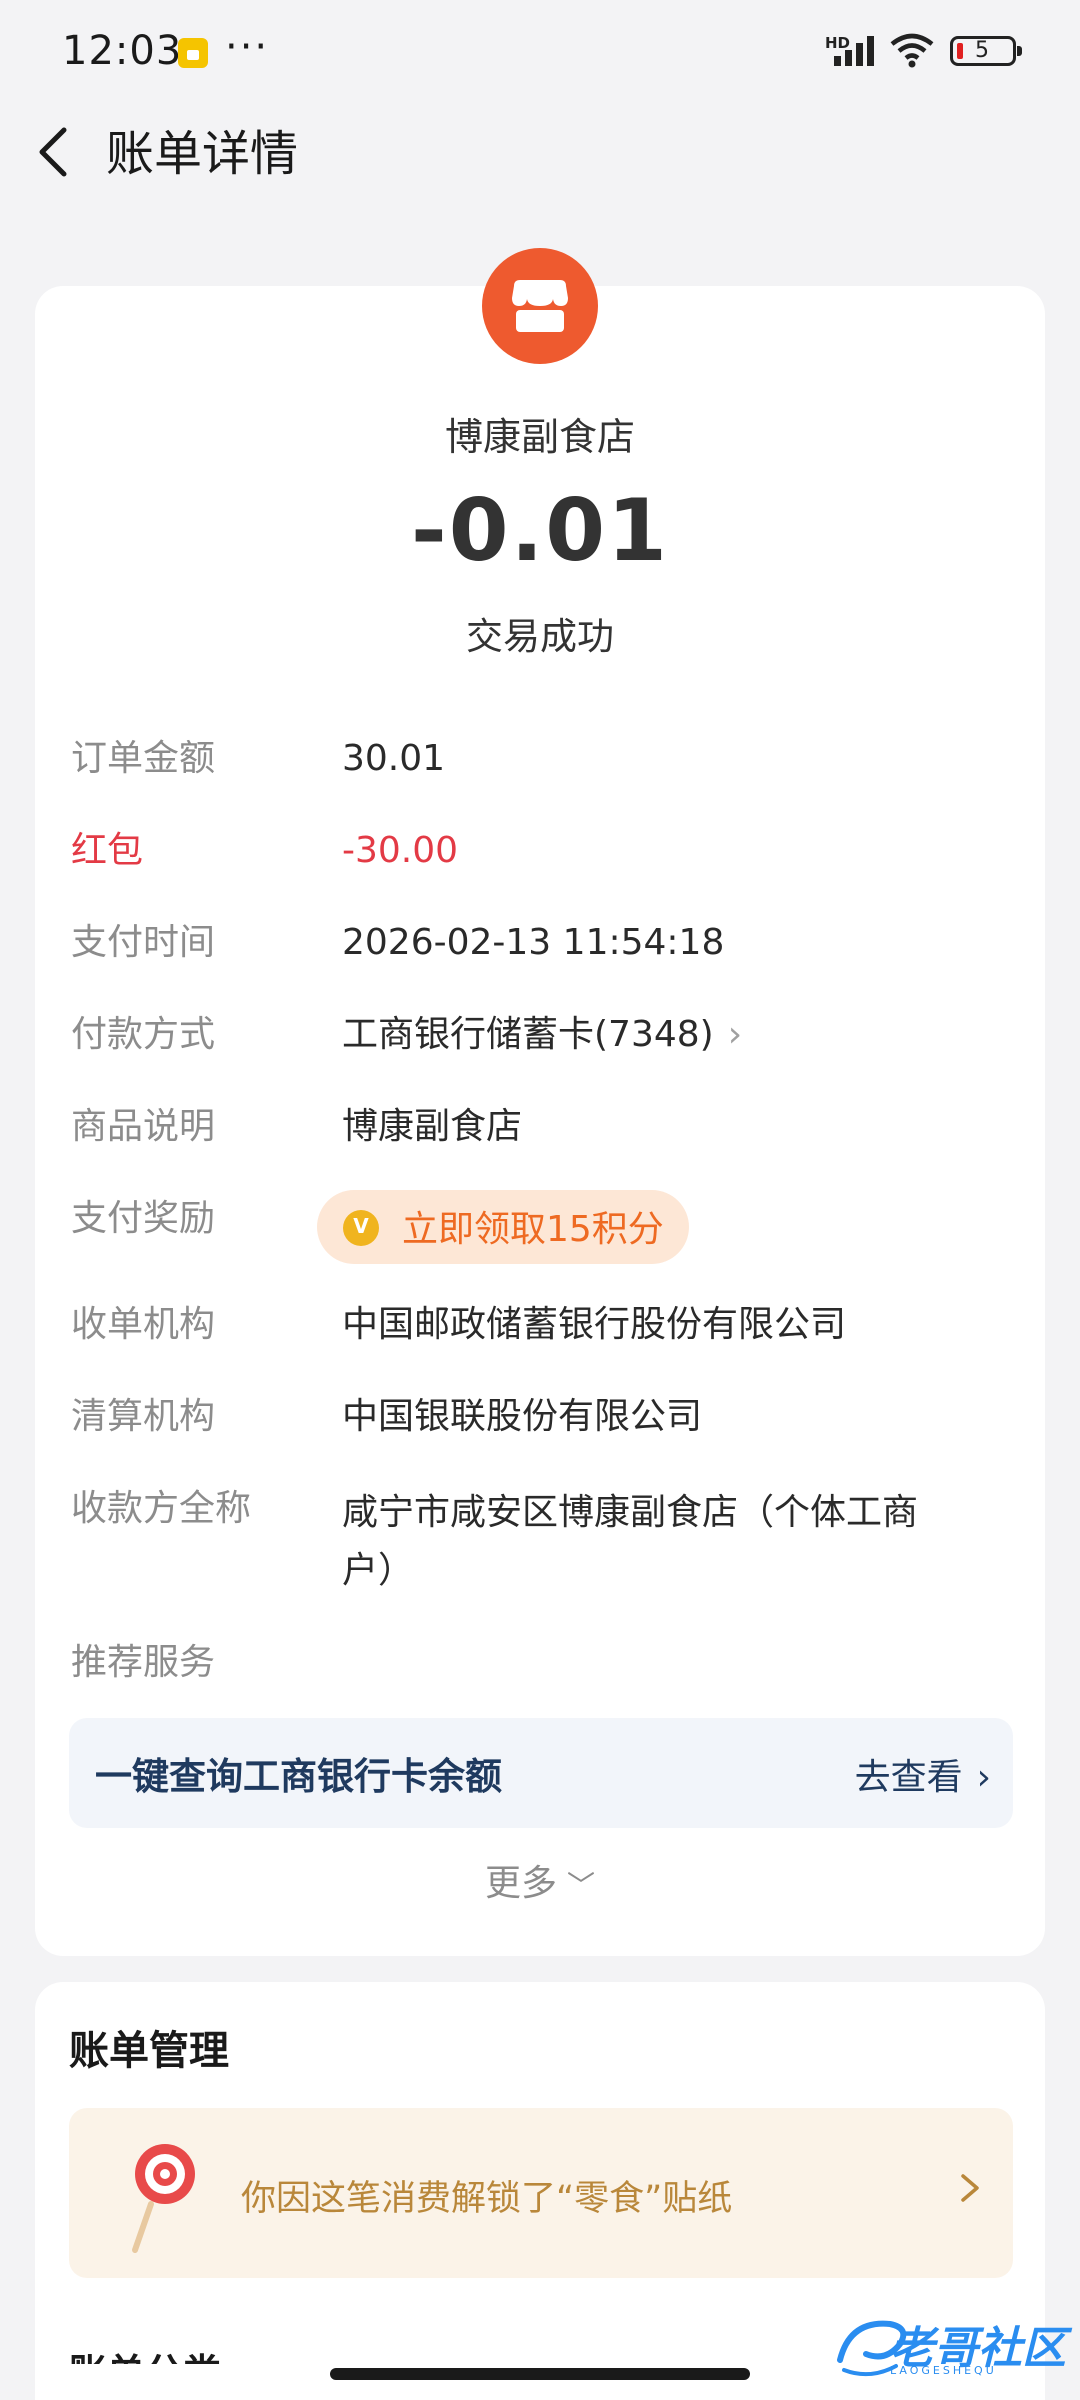  What do you see at coordinates (520, 1883) in the screenshot?
I see `more-label: 更多` at bounding box center [520, 1883].